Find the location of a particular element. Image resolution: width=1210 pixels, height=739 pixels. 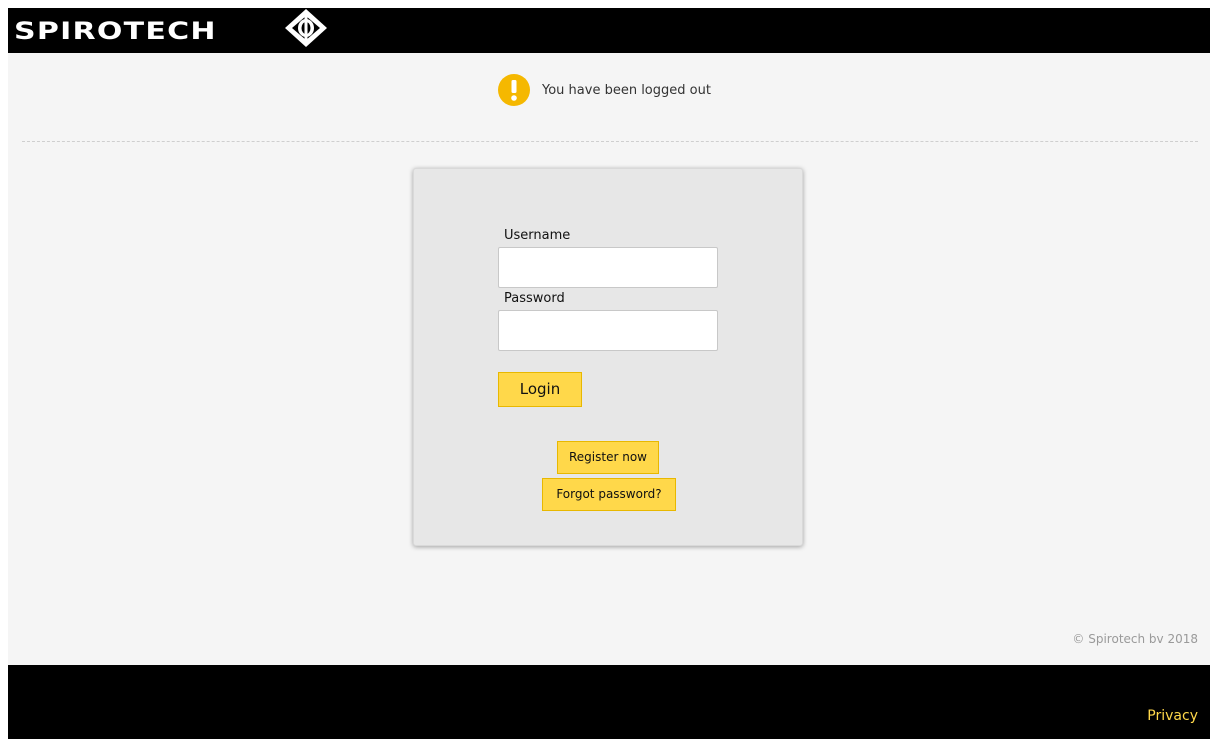

alert-message: You have been logged out is located at coordinates (626, 90).